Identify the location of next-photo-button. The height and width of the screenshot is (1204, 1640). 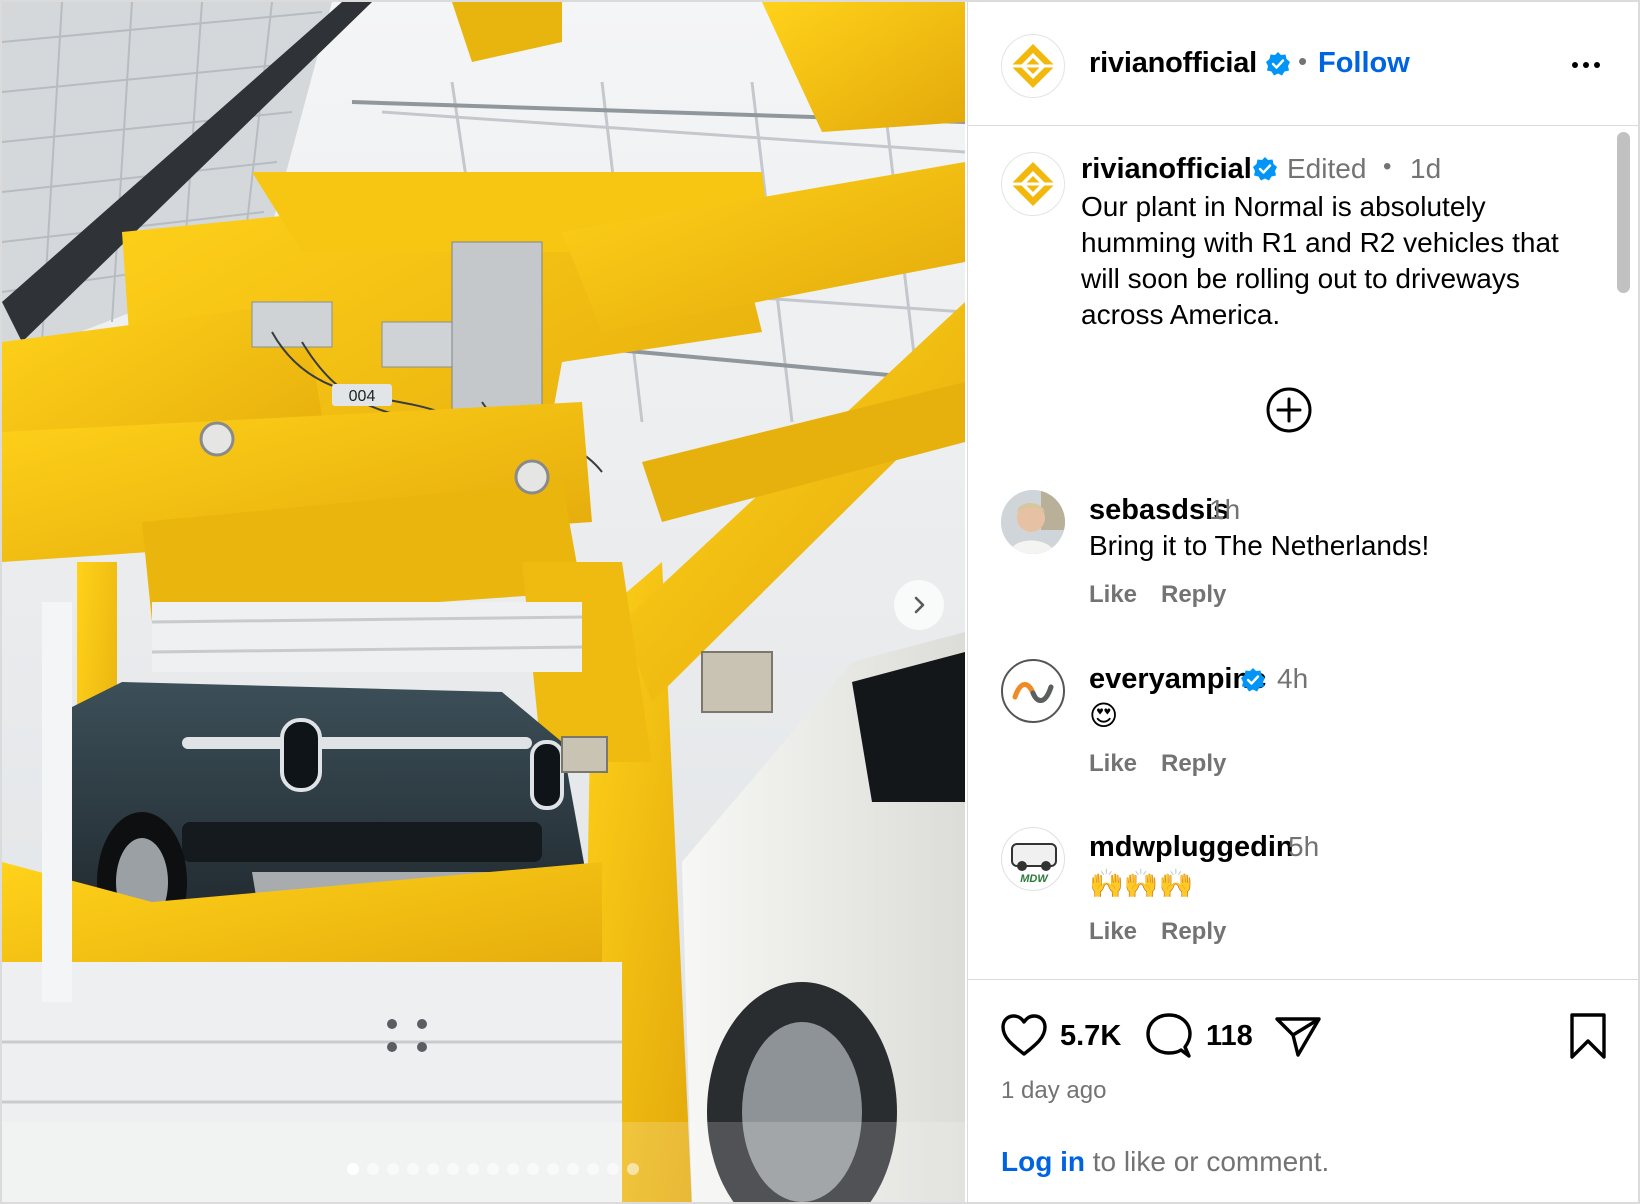
(919, 605).